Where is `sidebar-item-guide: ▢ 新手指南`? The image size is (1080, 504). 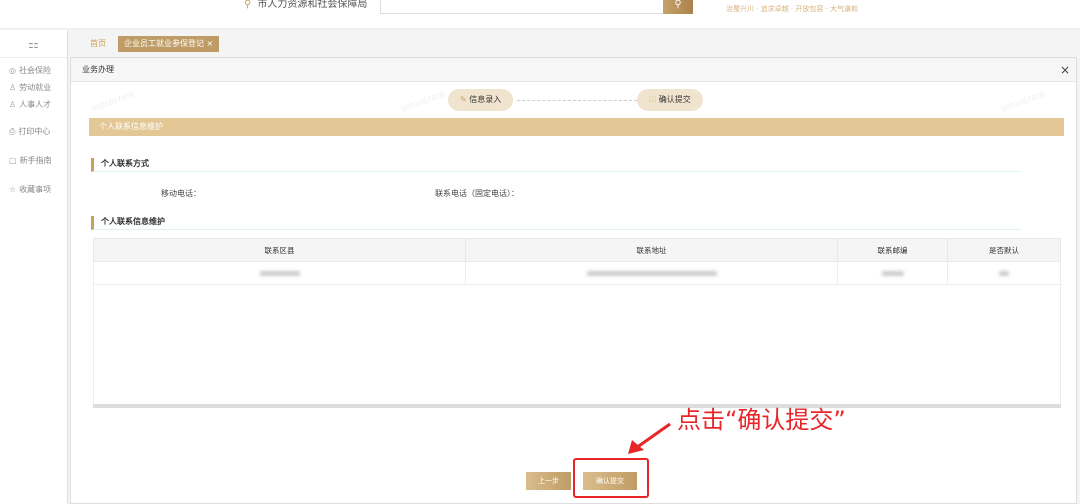
sidebar-item-guide: ▢ 新手指南 is located at coordinates (33, 160).